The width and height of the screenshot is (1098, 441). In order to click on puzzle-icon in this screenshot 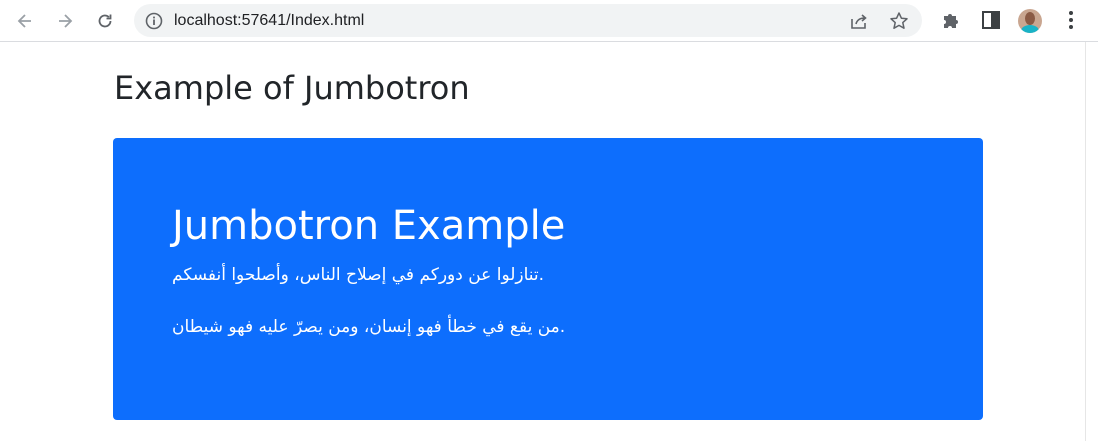, I will do `click(951, 20)`.